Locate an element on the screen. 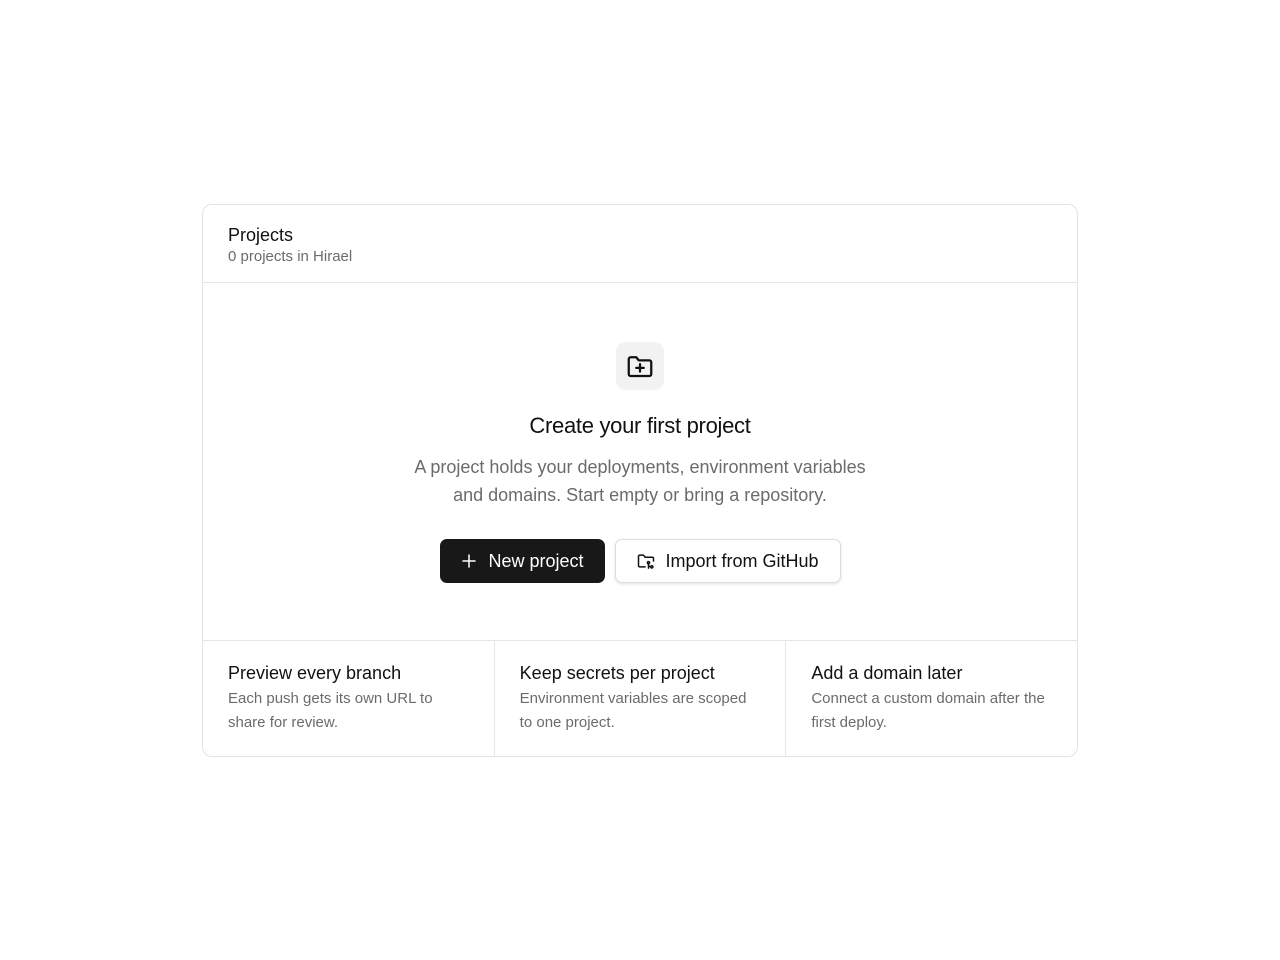  empty-state-actions: New project Import from GitHub is located at coordinates (640, 561).